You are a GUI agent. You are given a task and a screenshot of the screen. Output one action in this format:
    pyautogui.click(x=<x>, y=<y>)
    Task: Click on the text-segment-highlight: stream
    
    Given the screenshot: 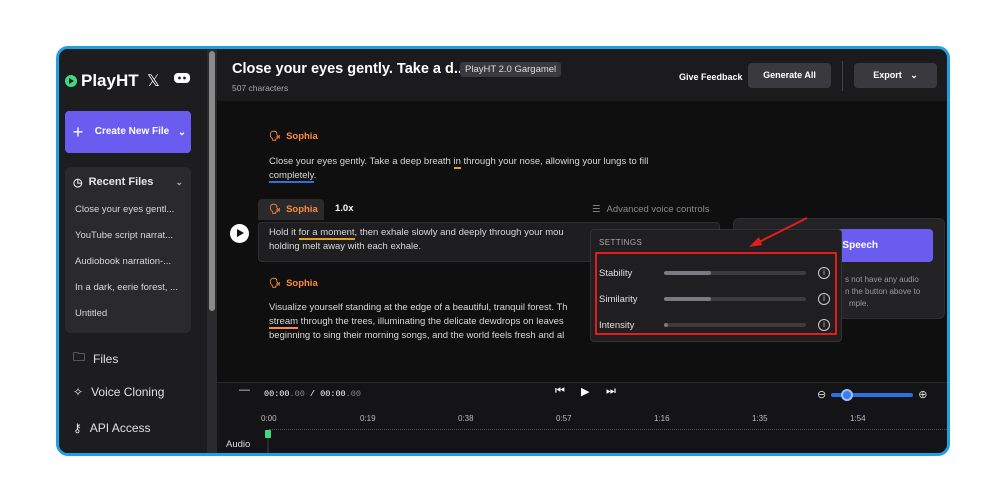 What is the action you would take?
    pyautogui.click(x=284, y=322)
    